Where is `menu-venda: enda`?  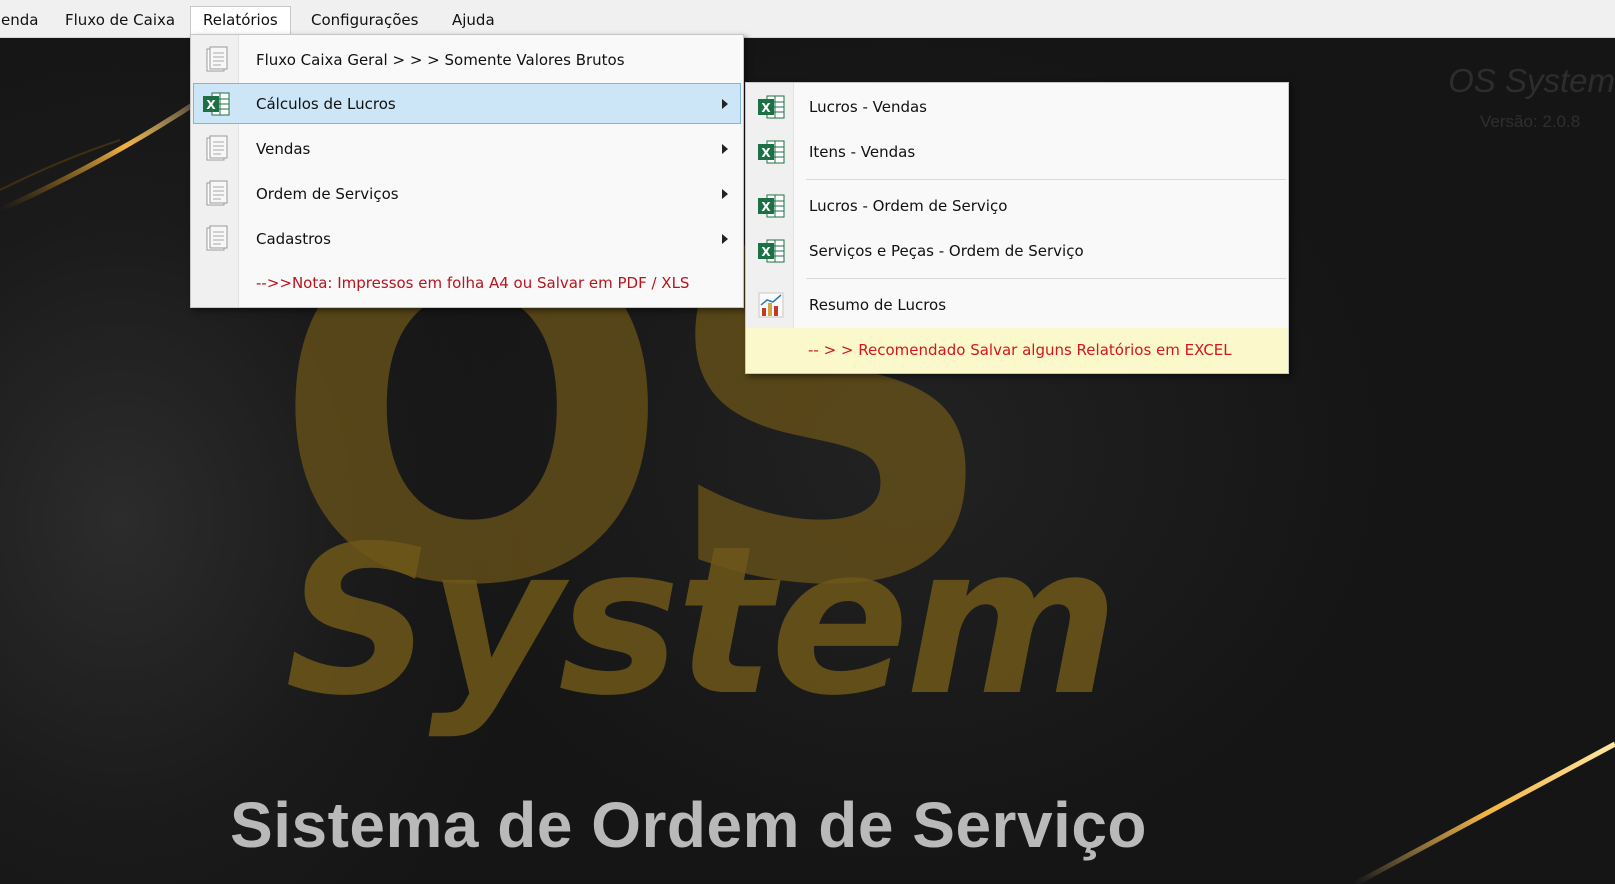 menu-venda: enda is located at coordinates (25, 20).